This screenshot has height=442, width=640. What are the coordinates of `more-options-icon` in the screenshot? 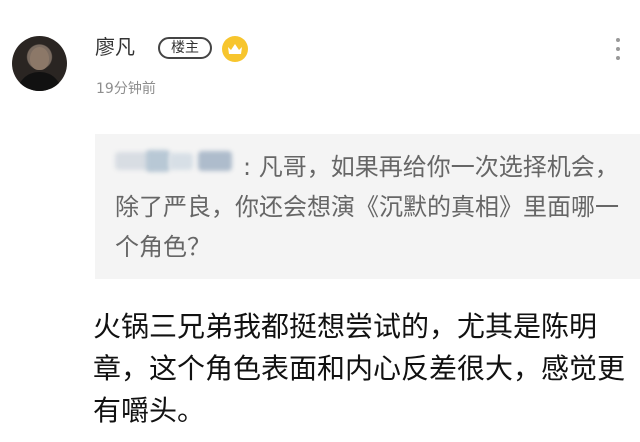 It's located at (618, 50).